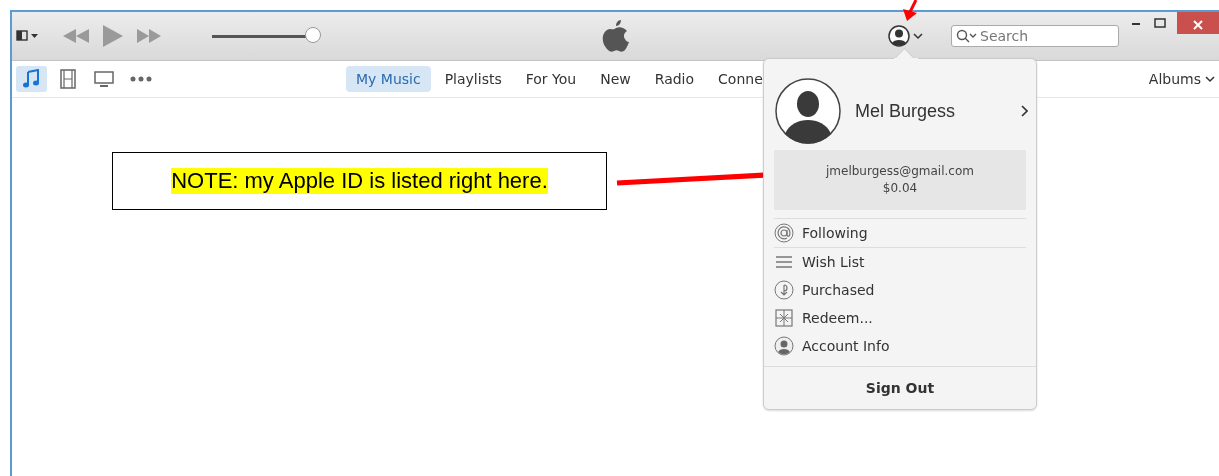 This screenshot has width=1219, height=476. What do you see at coordinates (1045, 36) in the screenshot?
I see `search-input: Search` at bounding box center [1045, 36].